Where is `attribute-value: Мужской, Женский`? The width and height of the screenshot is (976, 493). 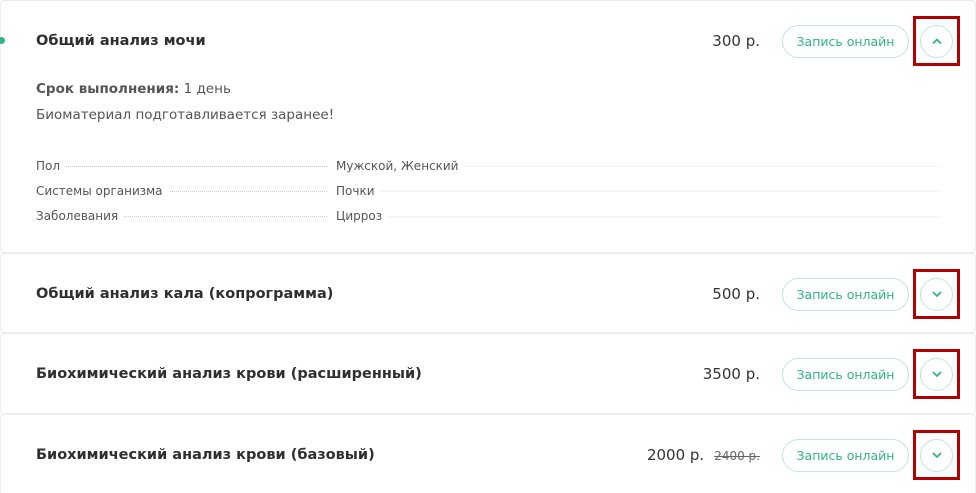 attribute-value: Мужской, Женский is located at coordinates (400, 165).